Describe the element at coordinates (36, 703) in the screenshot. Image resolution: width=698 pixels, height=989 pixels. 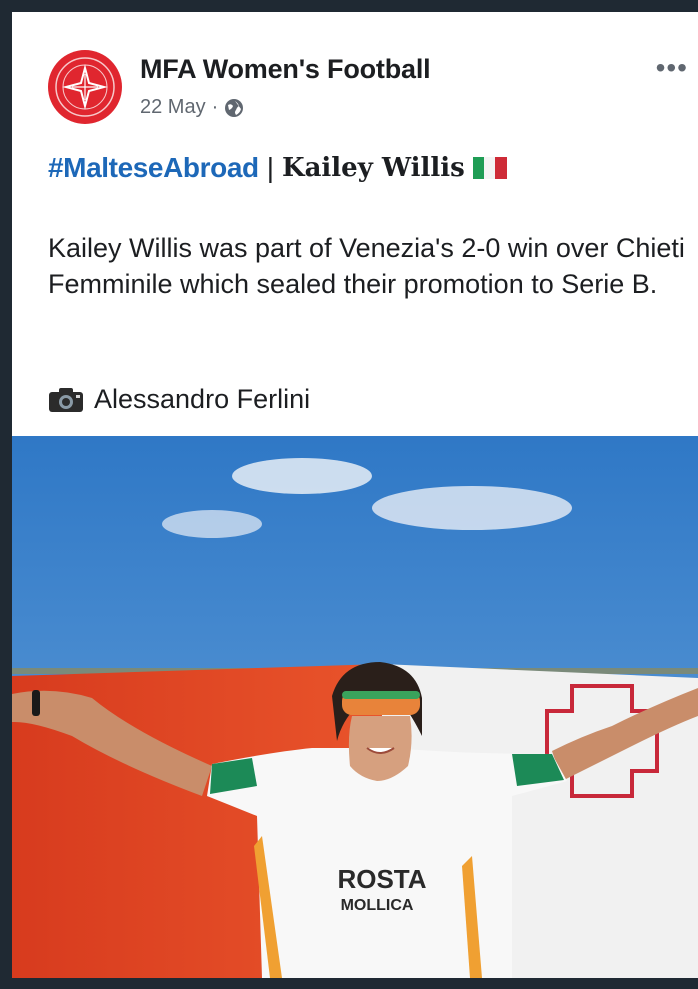
I see `wristband` at that location.